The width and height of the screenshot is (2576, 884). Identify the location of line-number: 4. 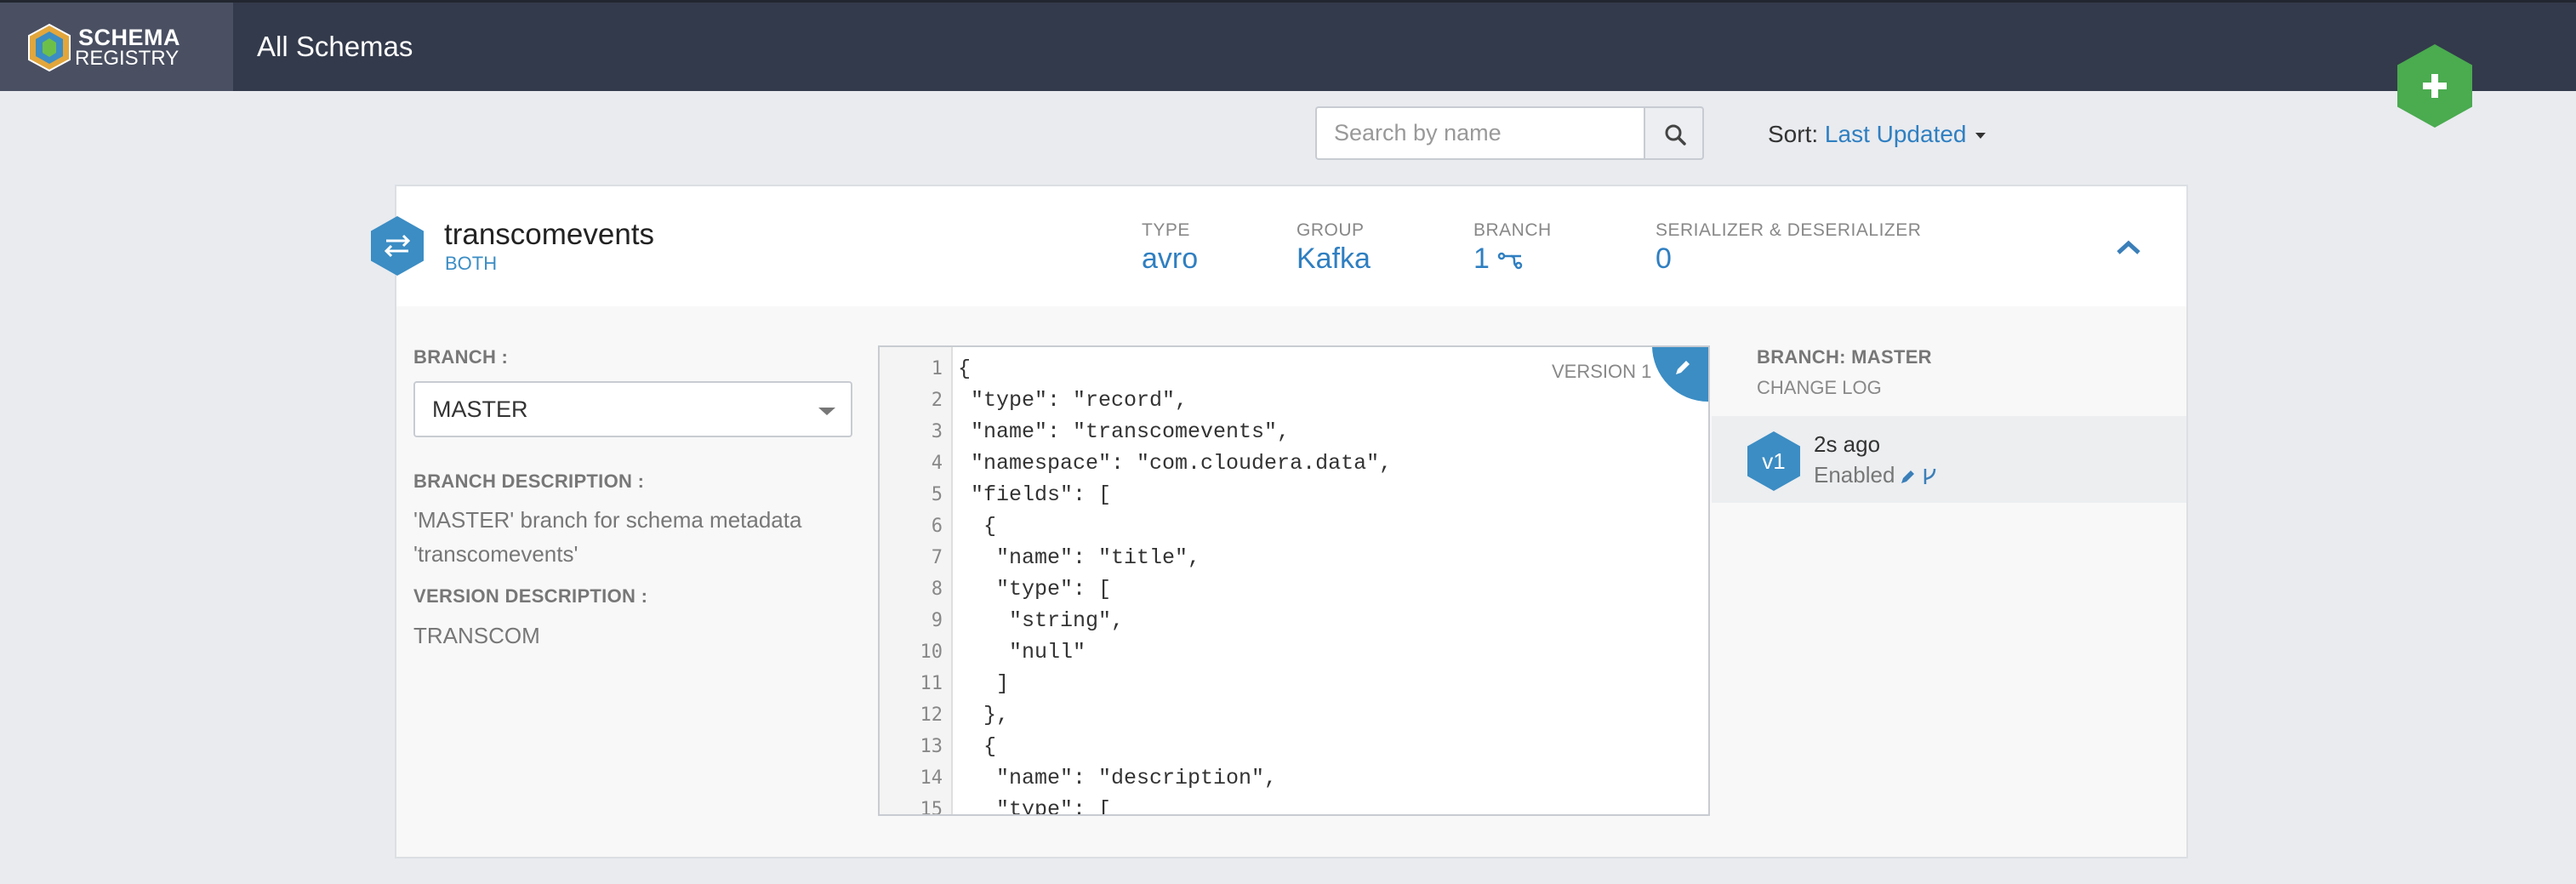
(937, 463).